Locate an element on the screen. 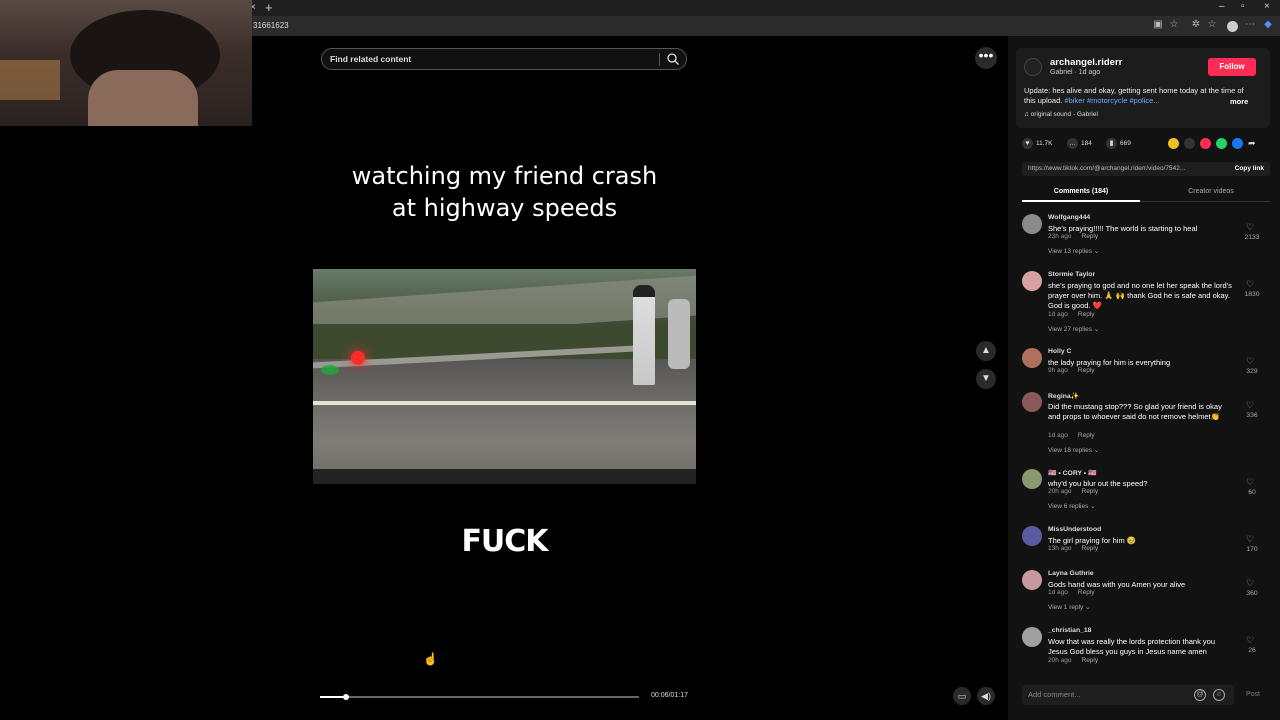 Image resolution: width=1280 pixels, height=720 pixels. mention-icon: @ is located at coordinates (1200, 695).